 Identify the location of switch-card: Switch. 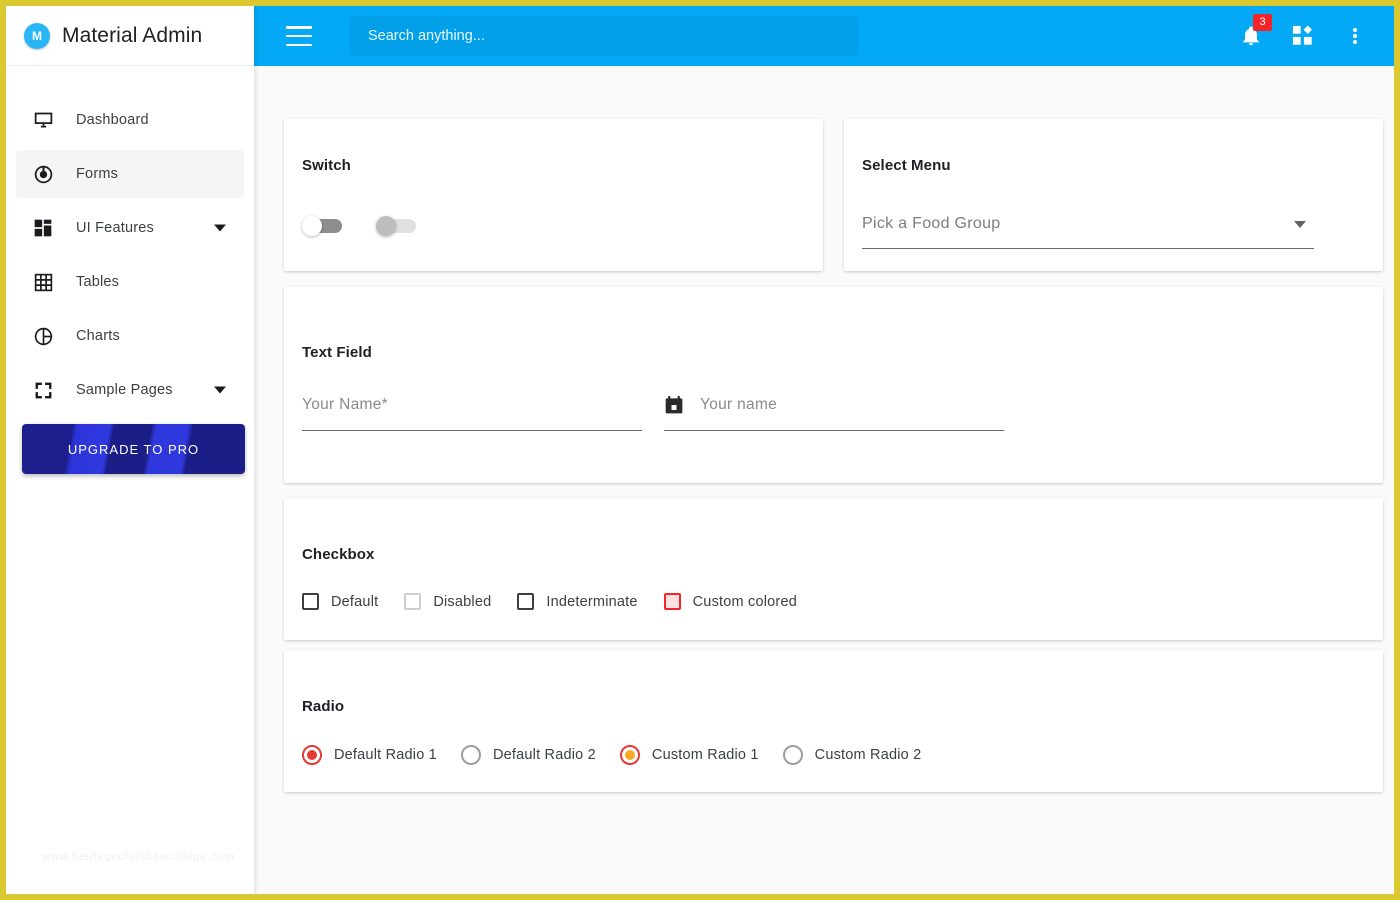
(553, 195).